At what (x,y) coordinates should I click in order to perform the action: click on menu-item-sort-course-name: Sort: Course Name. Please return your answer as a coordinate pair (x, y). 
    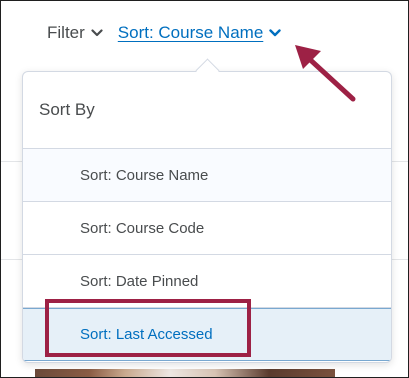
    Looking at the image, I should click on (207, 175).